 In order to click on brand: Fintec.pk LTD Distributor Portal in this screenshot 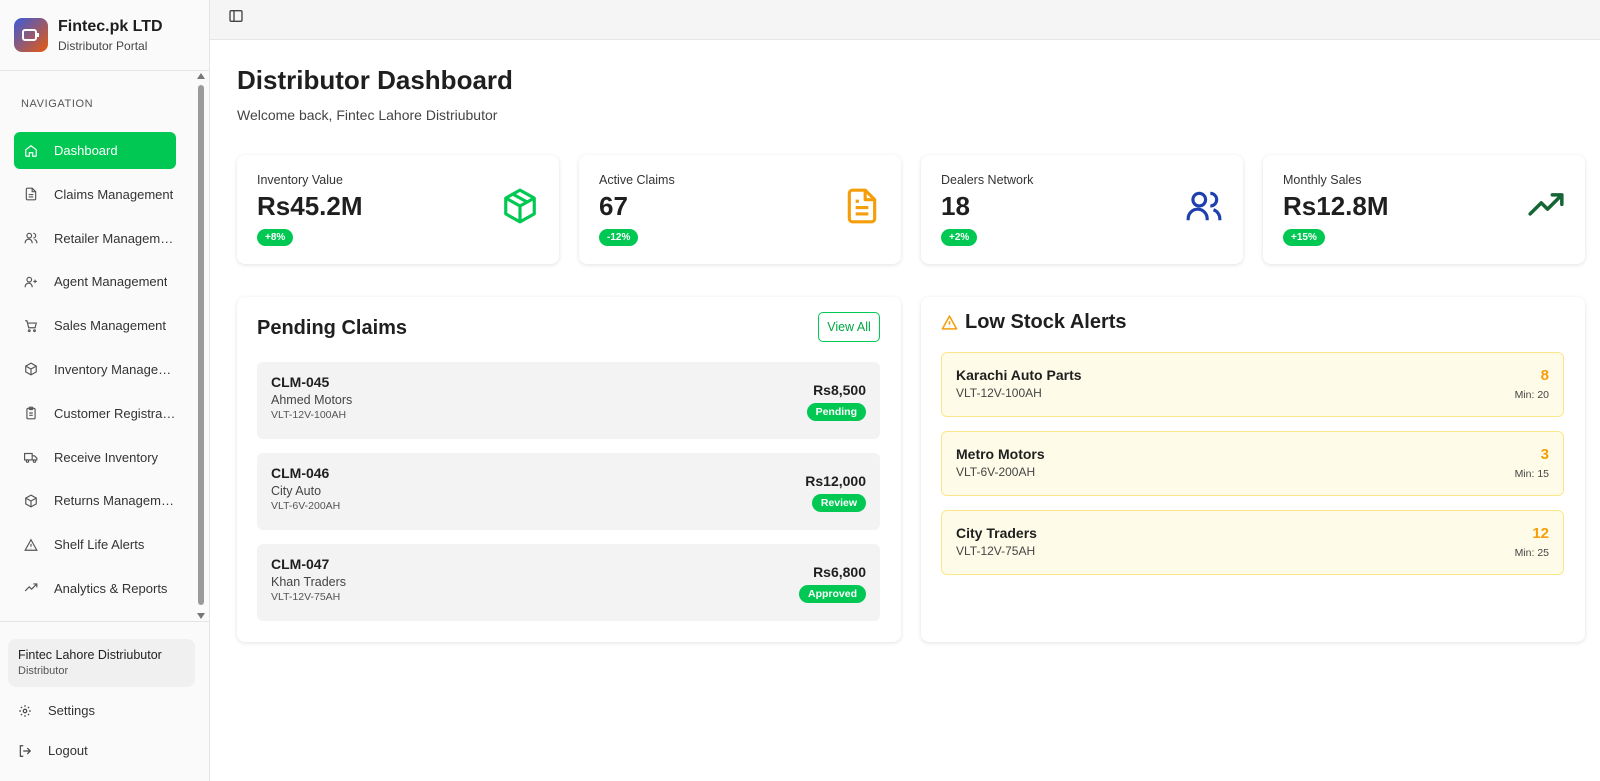, I will do `click(104, 35)`.